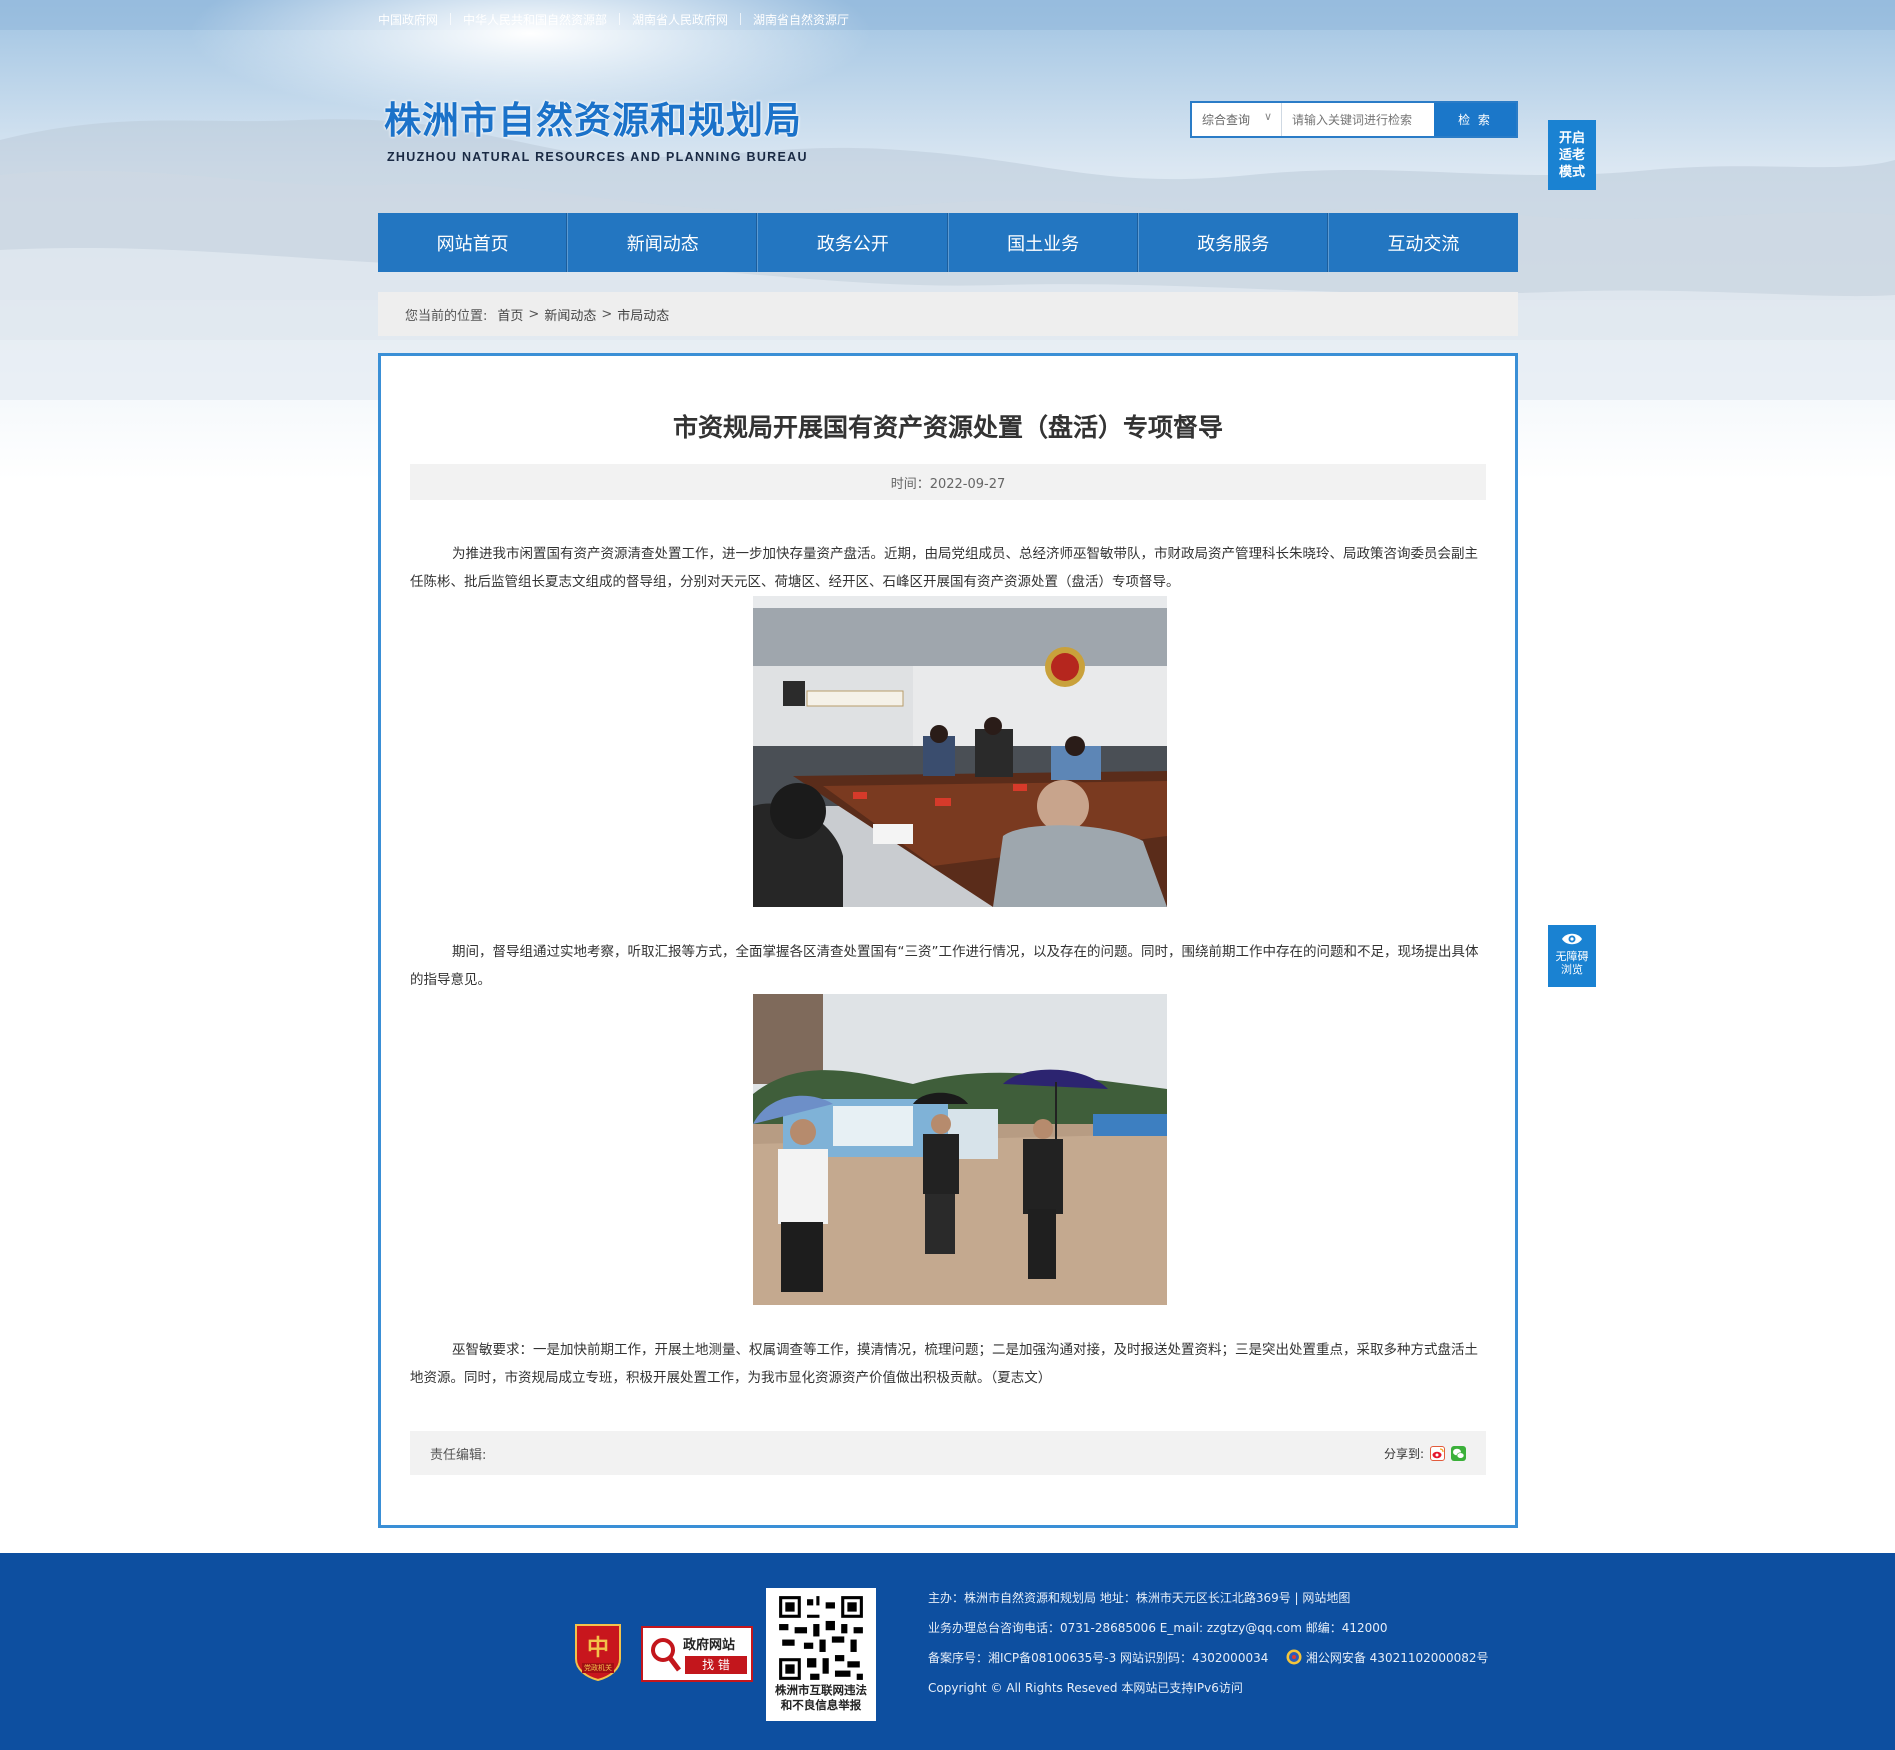 The height and width of the screenshot is (1750, 1895). What do you see at coordinates (1572, 969) in the screenshot?
I see `accessible-label-line2: 浏览` at bounding box center [1572, 969].